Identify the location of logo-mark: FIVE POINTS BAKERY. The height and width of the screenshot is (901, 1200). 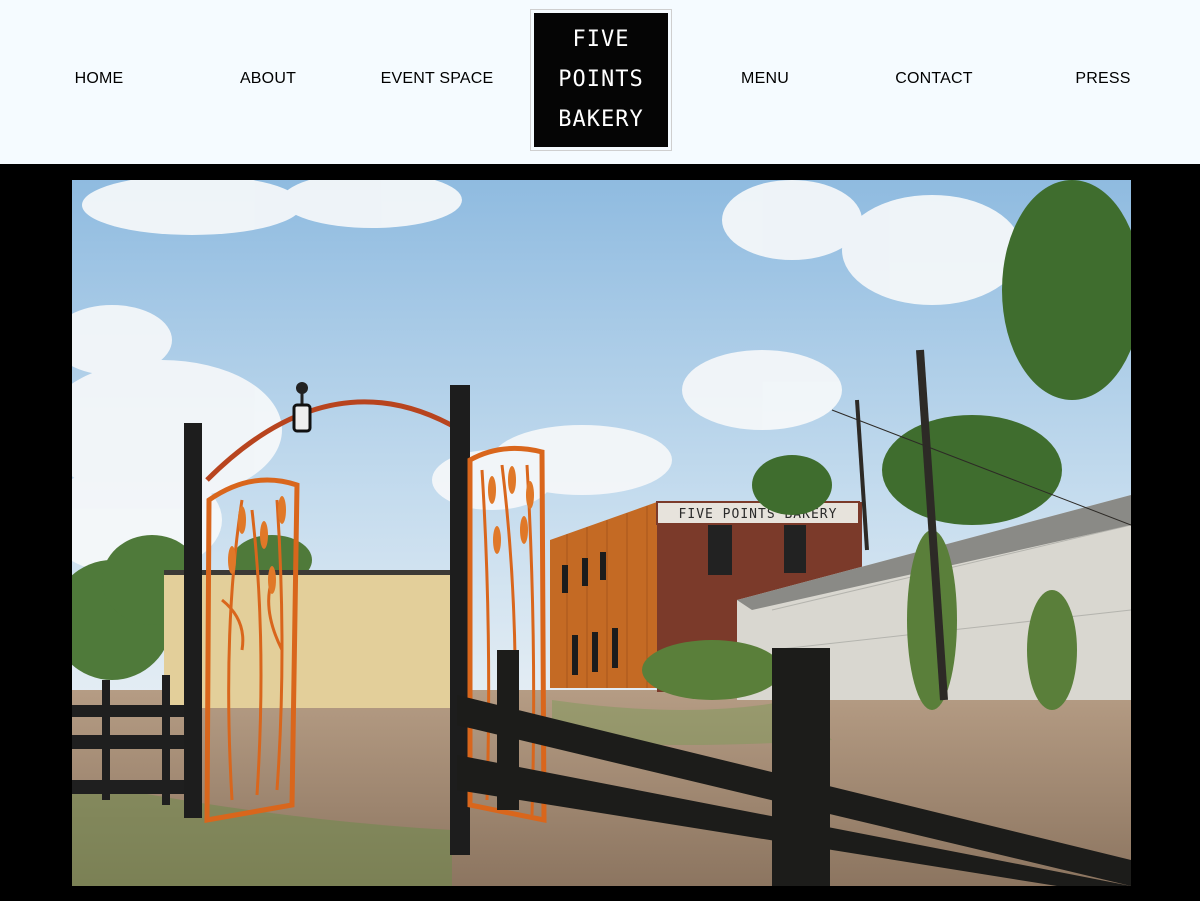
(601, 80).